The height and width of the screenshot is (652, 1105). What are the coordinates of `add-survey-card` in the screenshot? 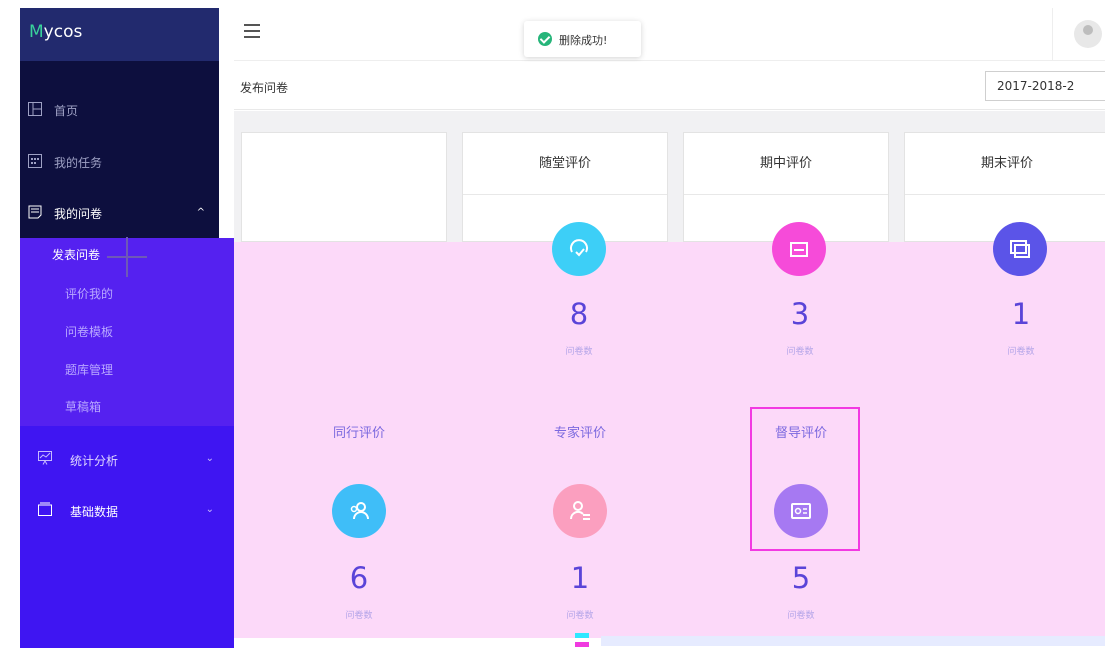 It's located at (344, 187).